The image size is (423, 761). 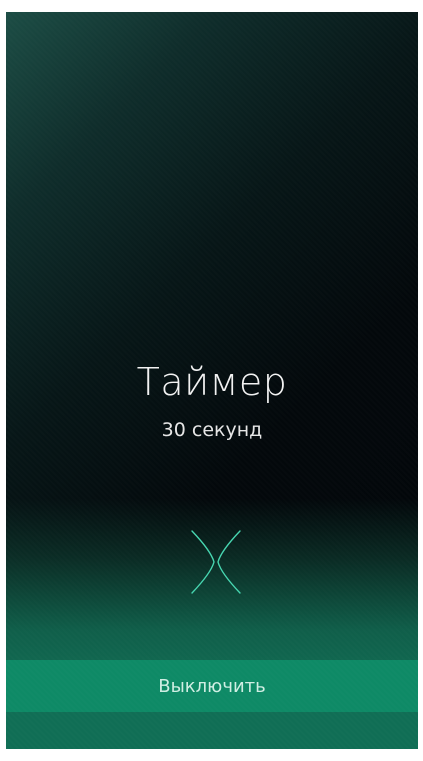 What do you see at coordinates (216, 562) in the screenshot?
I see `dismiss-chevrons-icon` at bounding box center [216, 562].